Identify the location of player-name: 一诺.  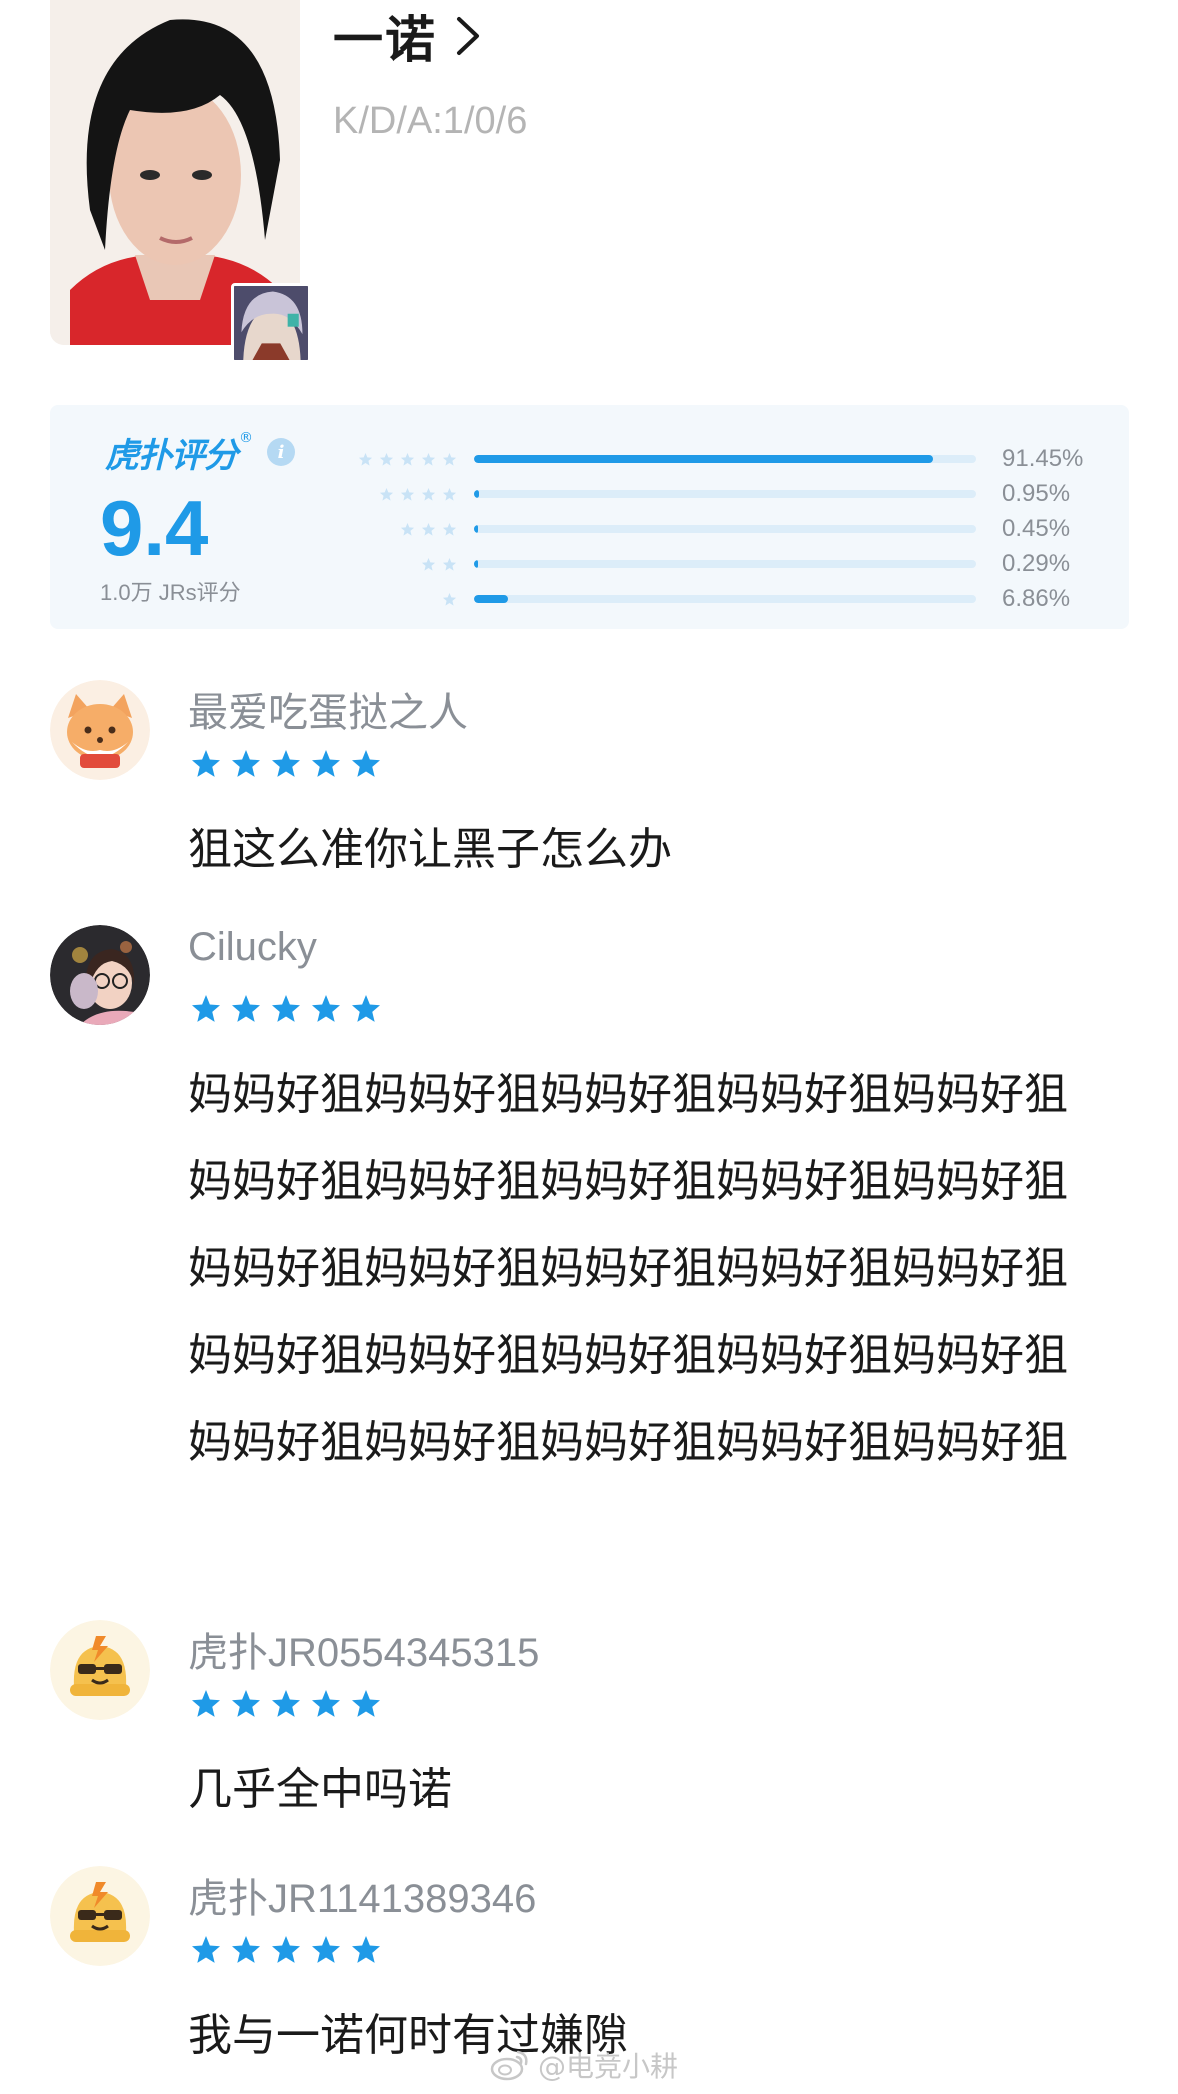
(385, 40).